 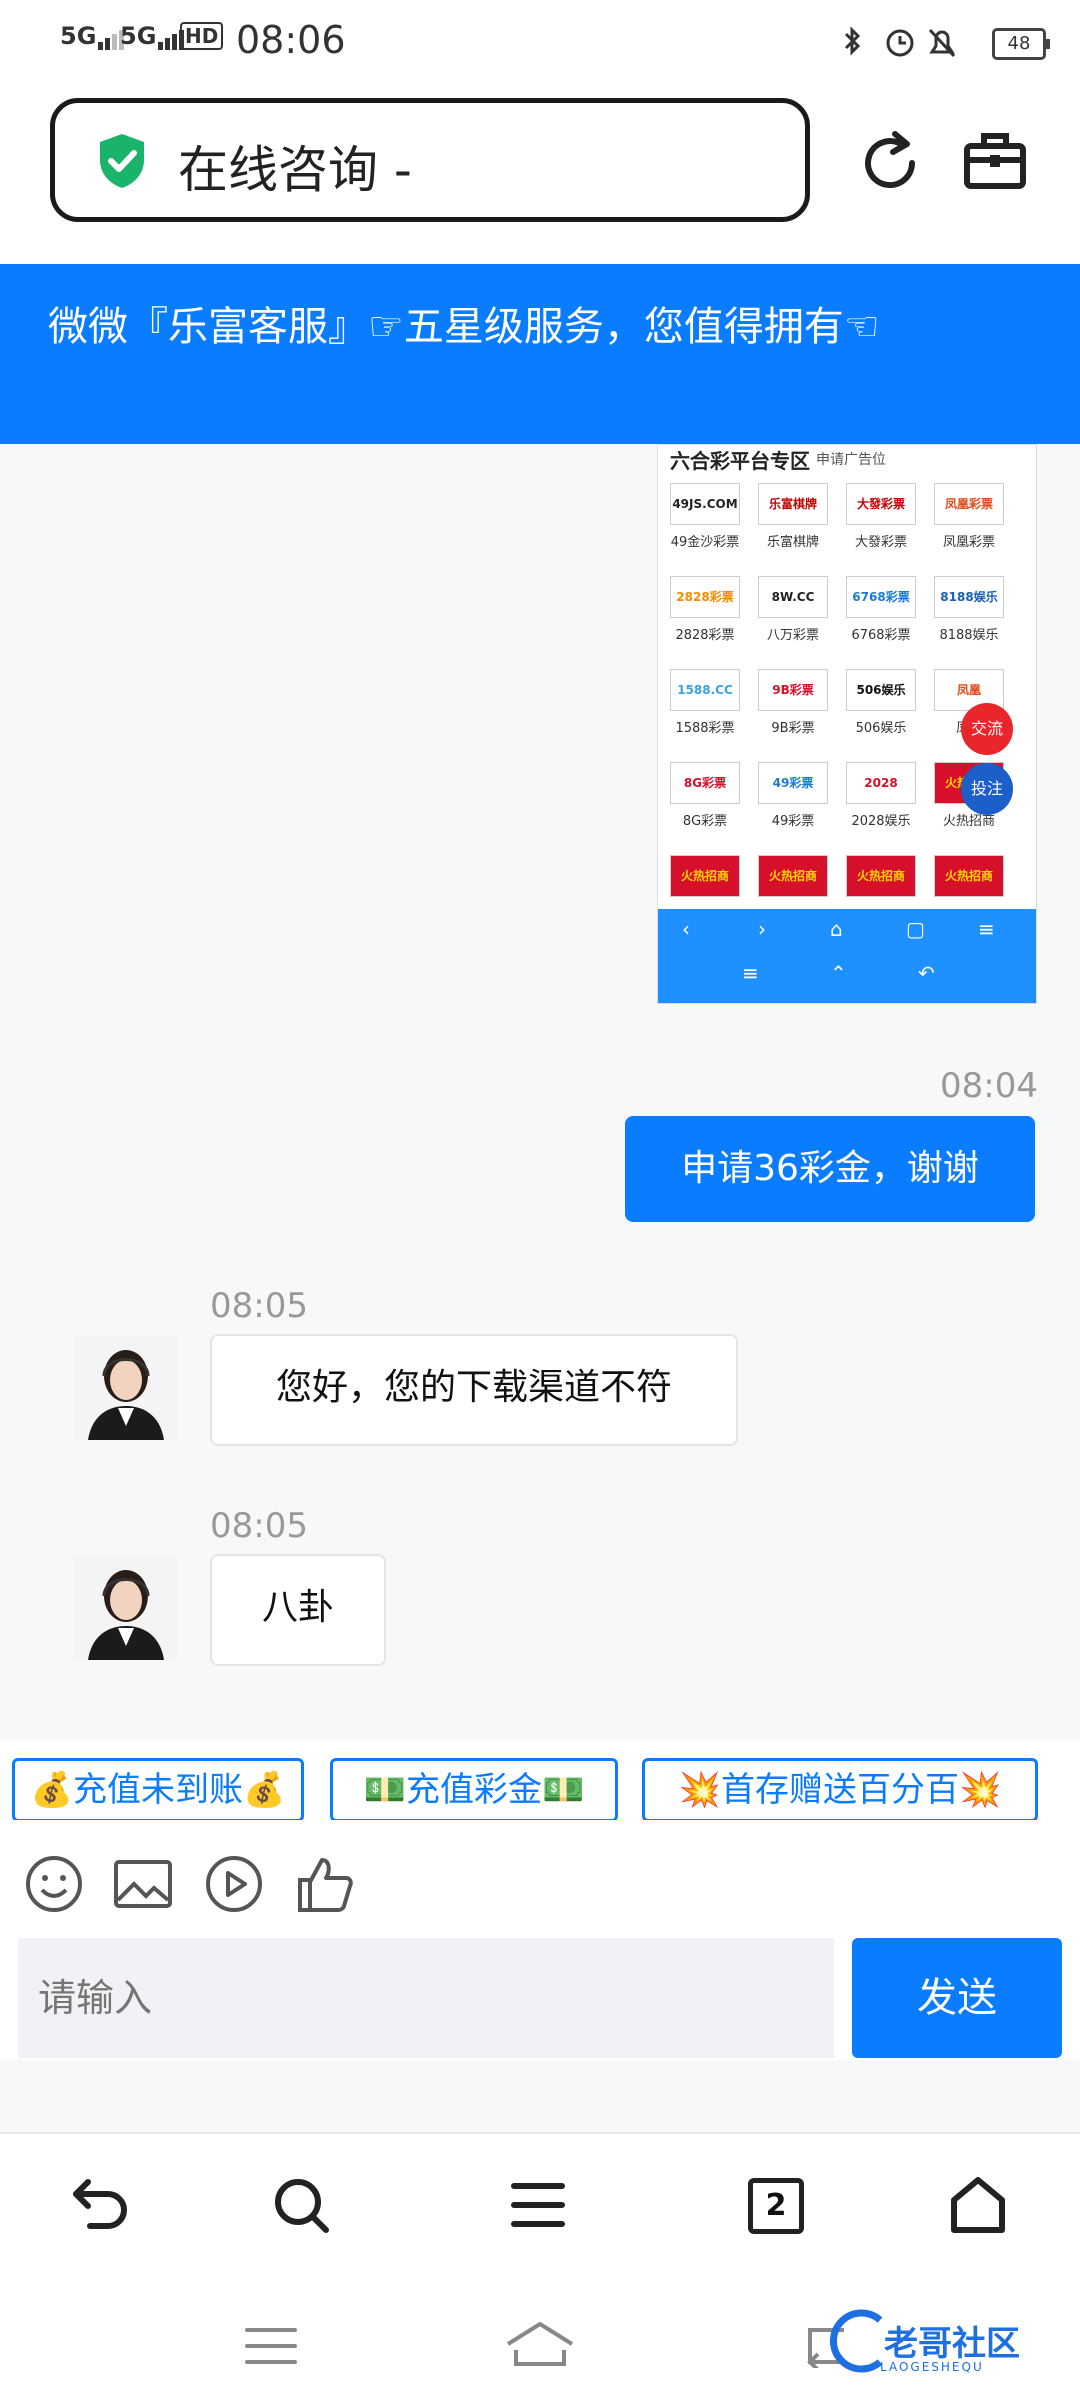 I want to click on platform-logo: 2028, so click(x=881, y=783).